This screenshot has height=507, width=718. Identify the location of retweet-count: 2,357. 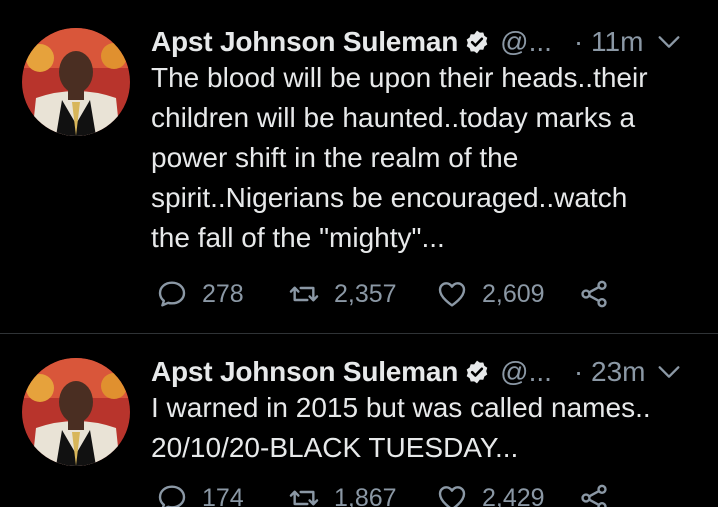
(365, 293).